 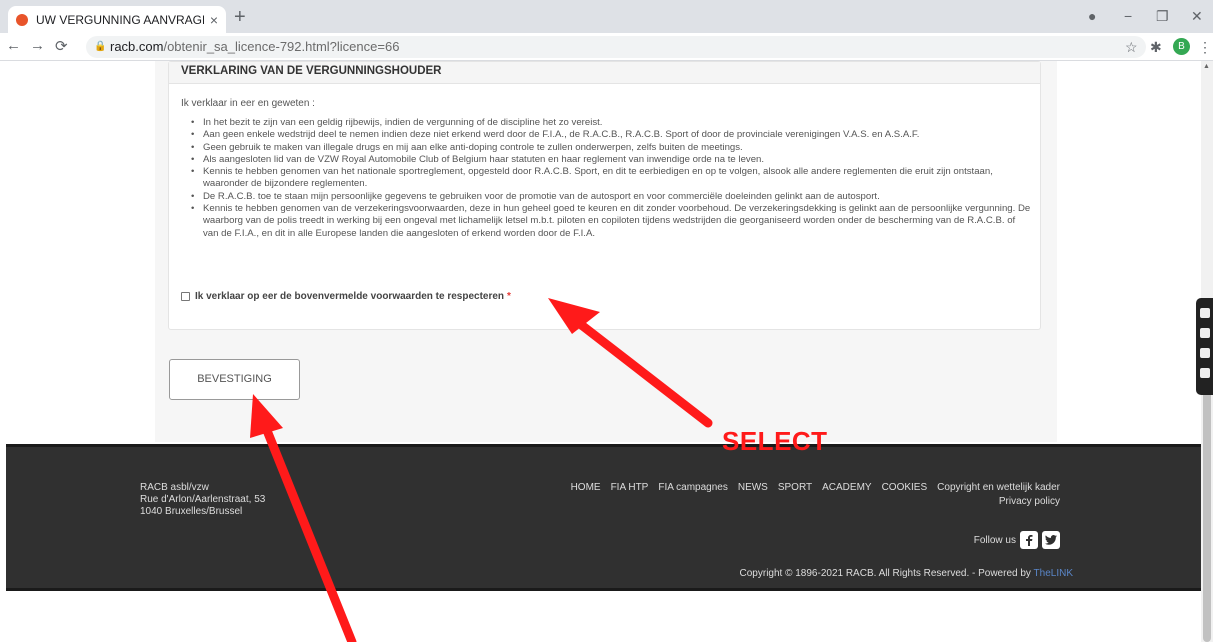 What do you see at coordinates (13, 45) in the screenshot?
I see `back-icon: ←` at bounding box center [13, 45].